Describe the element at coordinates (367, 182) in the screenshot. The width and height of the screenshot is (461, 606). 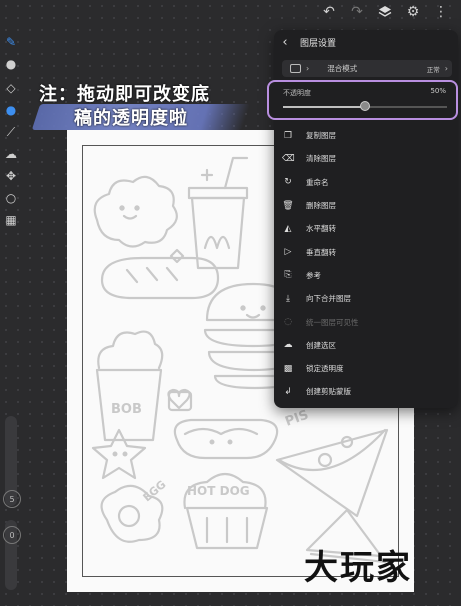
I see `menu-item: ↻ 重命名` at that location.